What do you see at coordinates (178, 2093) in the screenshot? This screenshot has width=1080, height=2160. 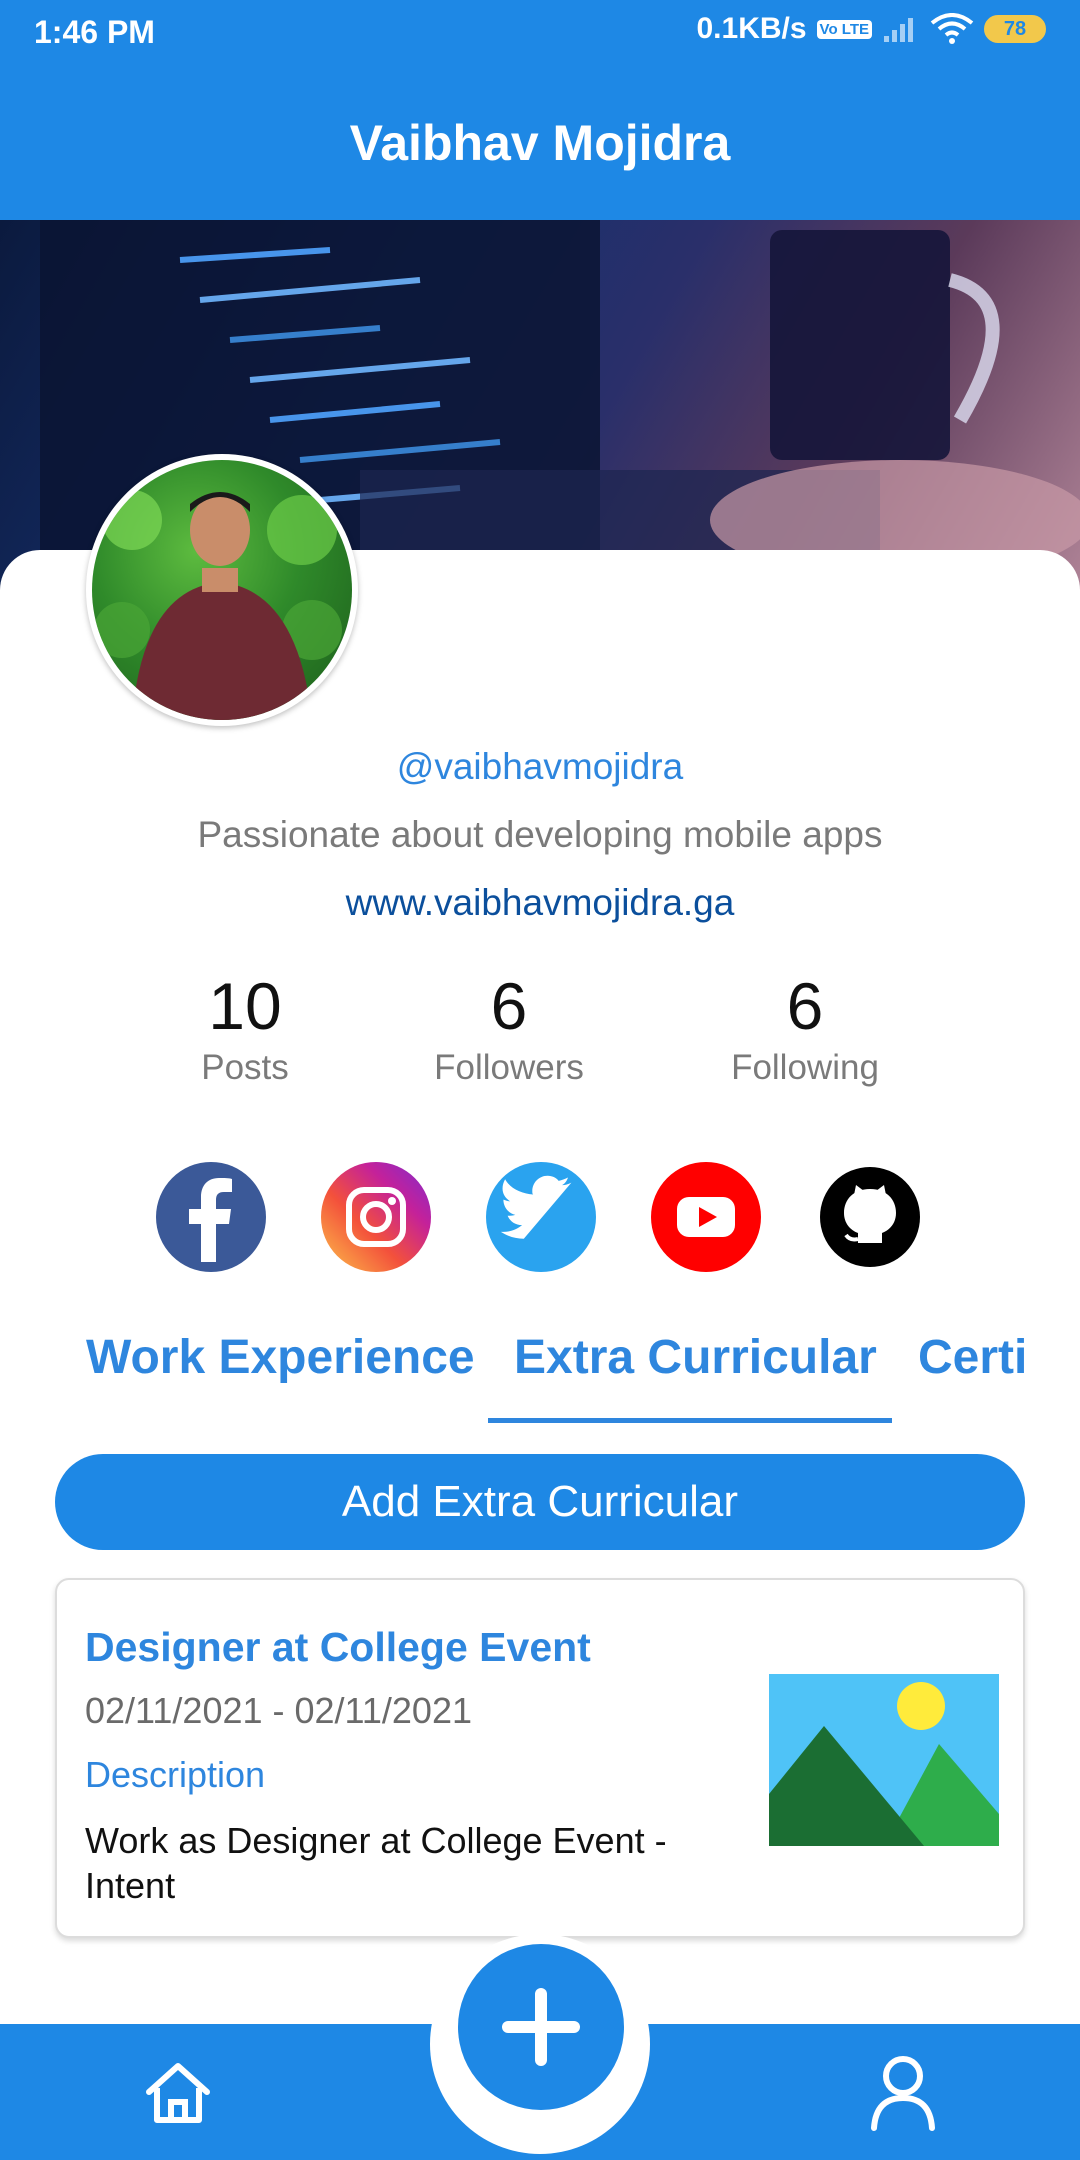 I see `home-icon` at bounding box center [178, 2093].